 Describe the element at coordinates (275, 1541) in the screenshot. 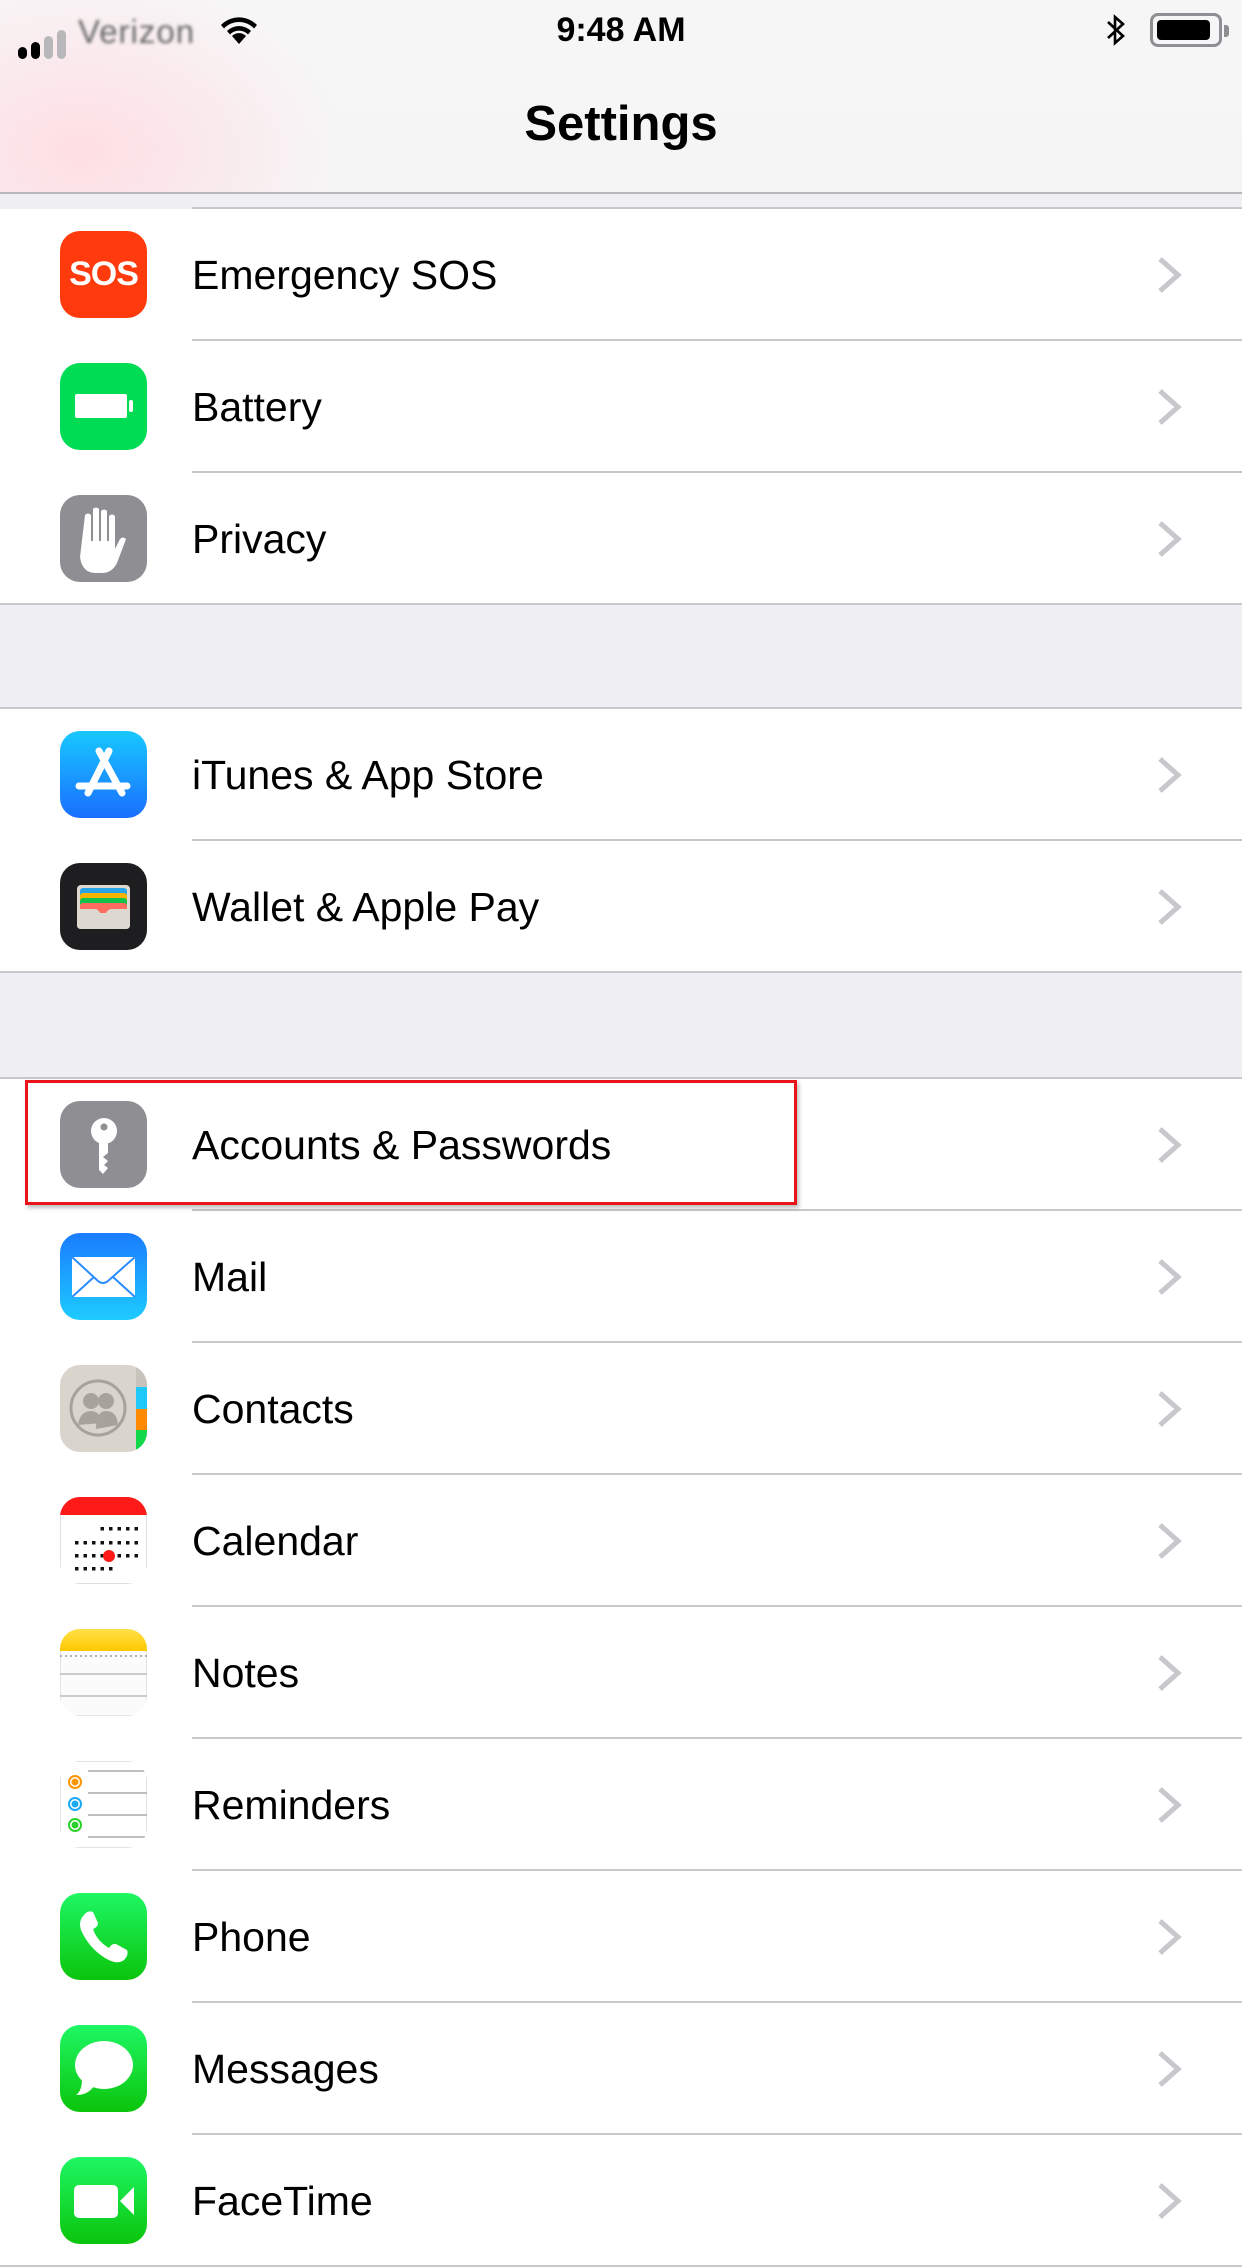

I see `row-label: Calendar` at that location.